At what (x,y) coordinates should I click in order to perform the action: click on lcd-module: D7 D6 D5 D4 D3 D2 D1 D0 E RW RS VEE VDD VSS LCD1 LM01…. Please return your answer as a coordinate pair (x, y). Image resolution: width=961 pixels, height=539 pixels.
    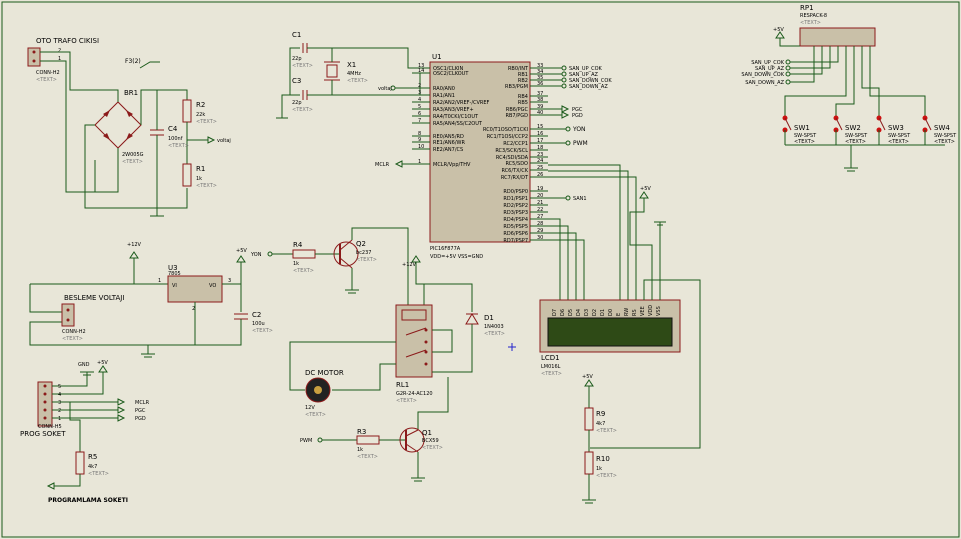
    Looking at the image, I should click on (610, 338).